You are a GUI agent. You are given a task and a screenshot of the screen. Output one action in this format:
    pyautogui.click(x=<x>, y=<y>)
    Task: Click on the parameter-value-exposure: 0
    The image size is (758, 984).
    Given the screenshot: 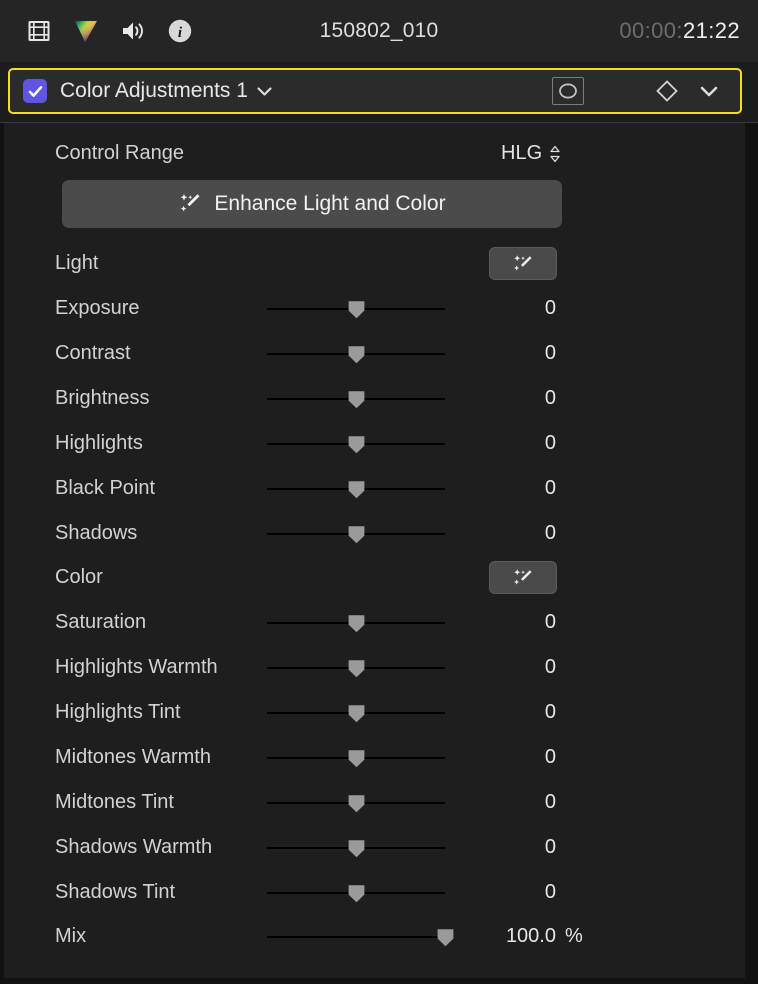 What is the action you would take?
    pyautogui.click(x=525, y=308)
    